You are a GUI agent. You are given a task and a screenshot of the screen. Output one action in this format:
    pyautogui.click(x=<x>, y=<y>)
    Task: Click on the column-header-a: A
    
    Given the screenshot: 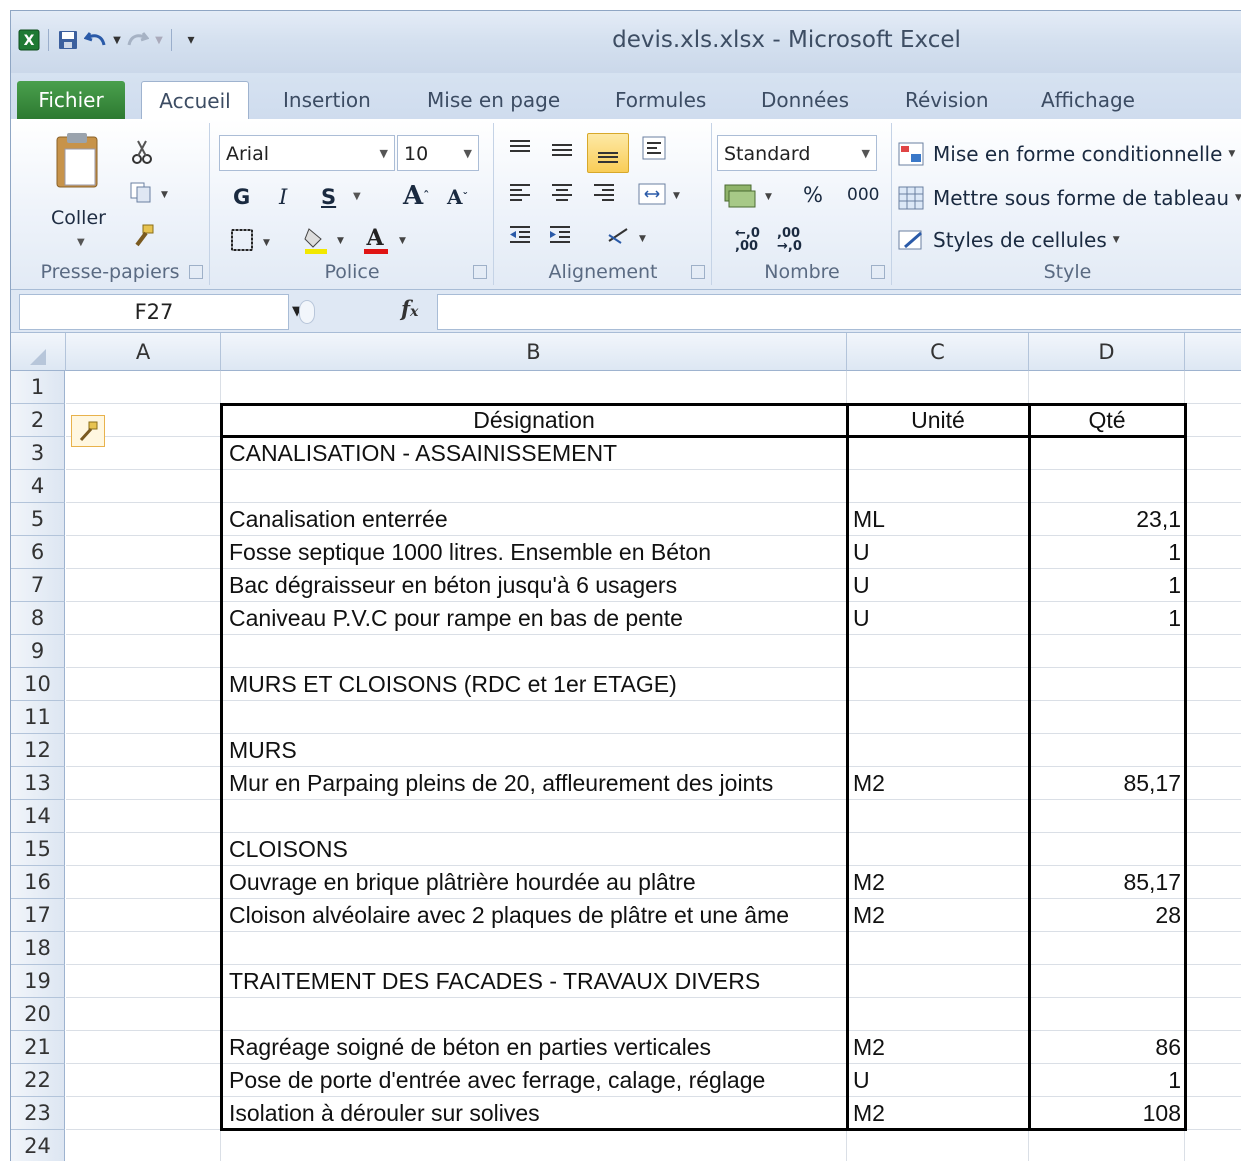 What is the action you would take?
    pyautogui.click(x=143, y=352)
    